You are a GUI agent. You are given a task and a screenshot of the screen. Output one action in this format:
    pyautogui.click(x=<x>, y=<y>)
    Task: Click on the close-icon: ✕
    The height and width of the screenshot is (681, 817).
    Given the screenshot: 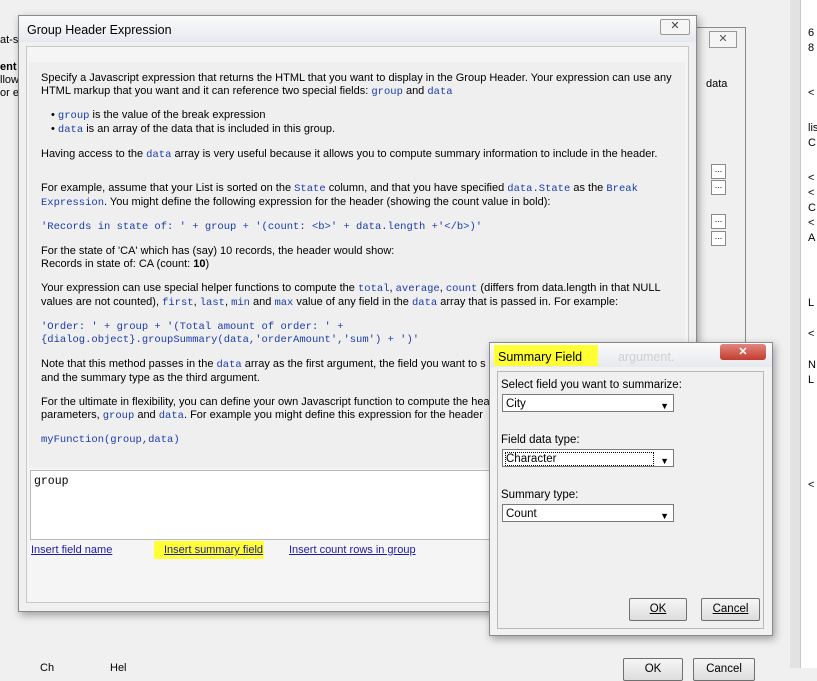 What is the action you would take?
    pyautogui.click(x=723, y=39)
    